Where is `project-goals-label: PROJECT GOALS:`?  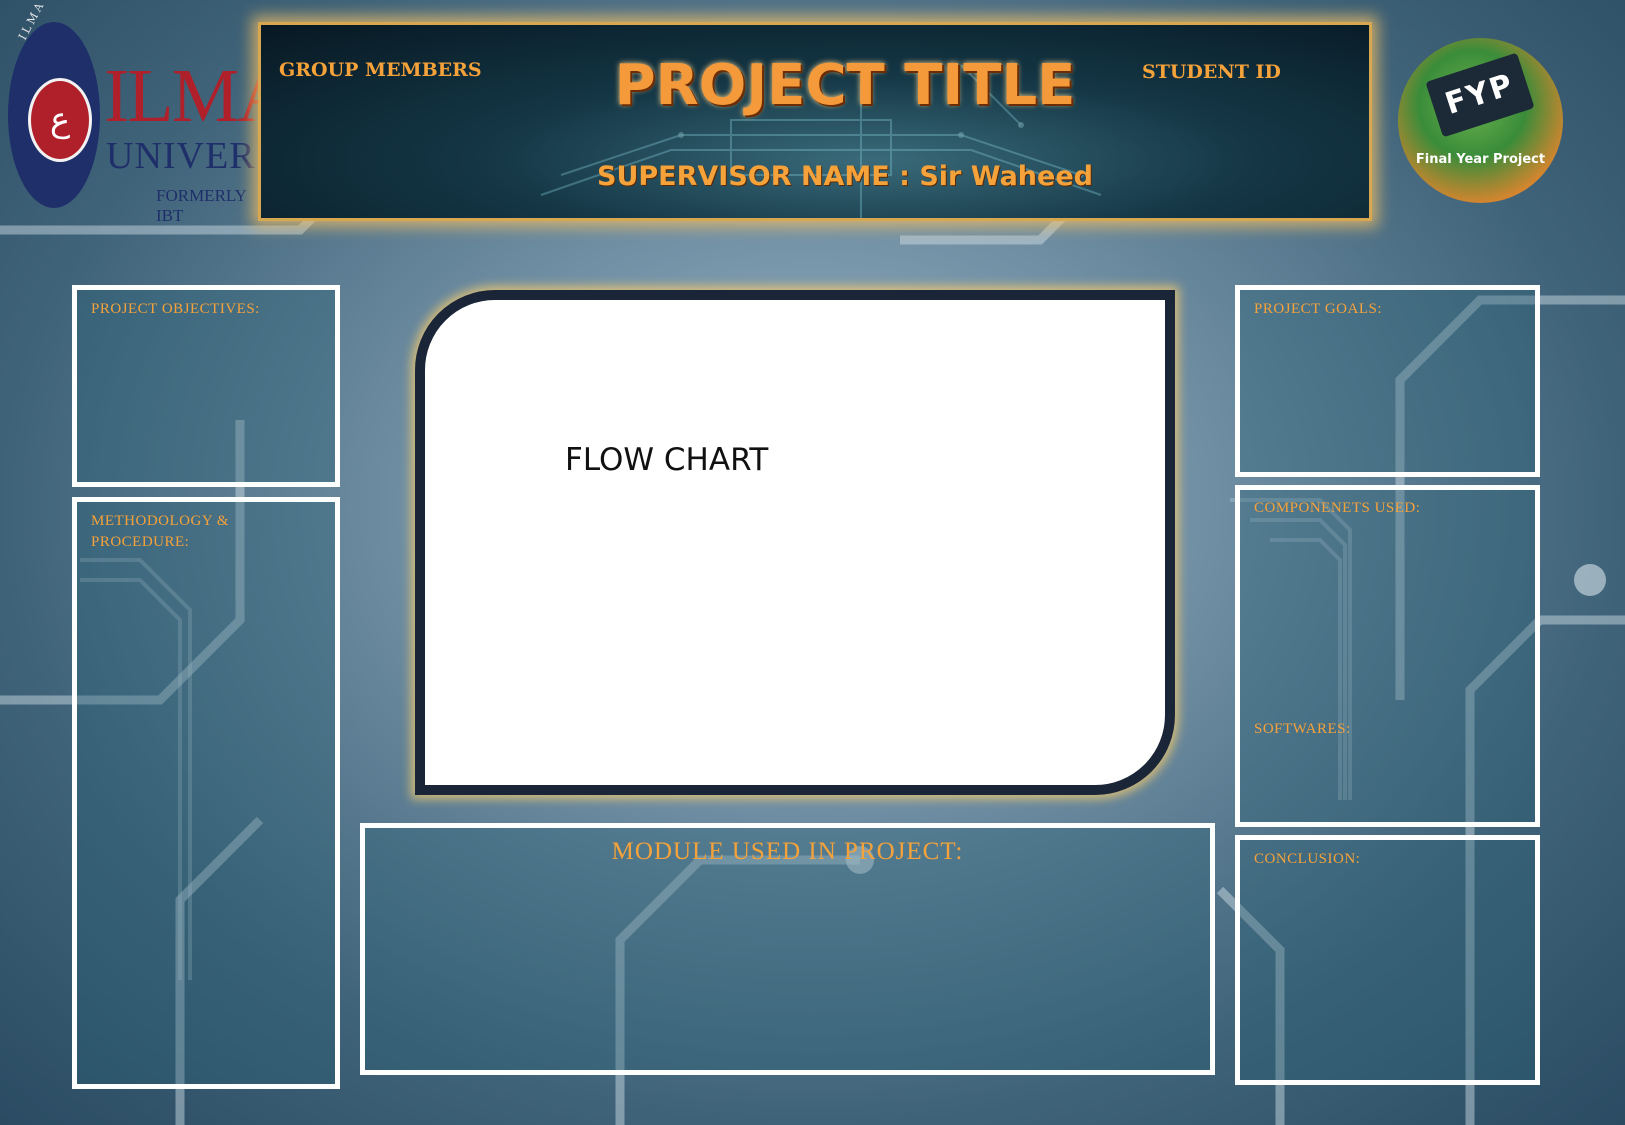 project-goals-label: PROJECT GOALS: is located at coordinates (1318, 309).